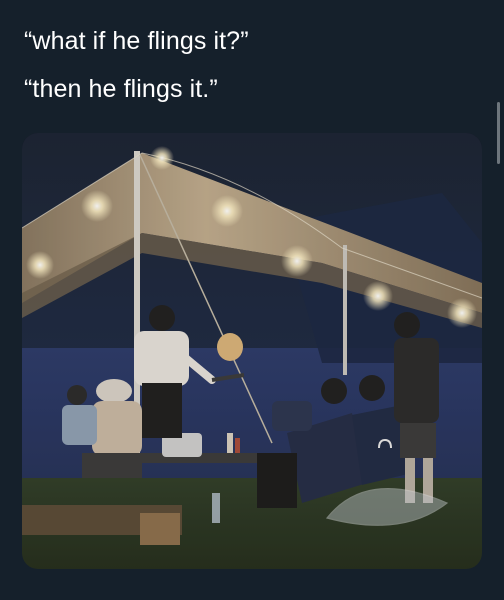 This screenshot has height=600, width=504. What do you see at coordinates (121, 89) in the screenshot?
I see `tweet-text-line-2: “then he flings it.”` at bounding box center [121, 89].